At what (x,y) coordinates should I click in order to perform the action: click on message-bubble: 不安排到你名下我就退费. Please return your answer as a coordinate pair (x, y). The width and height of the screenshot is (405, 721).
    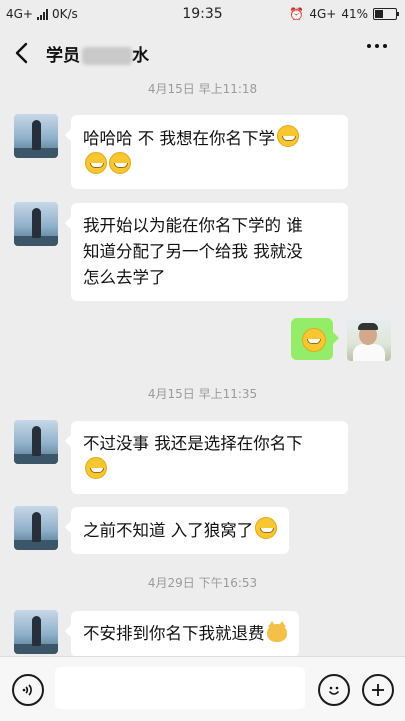
    Looking at the image, I should click on (182, 634).